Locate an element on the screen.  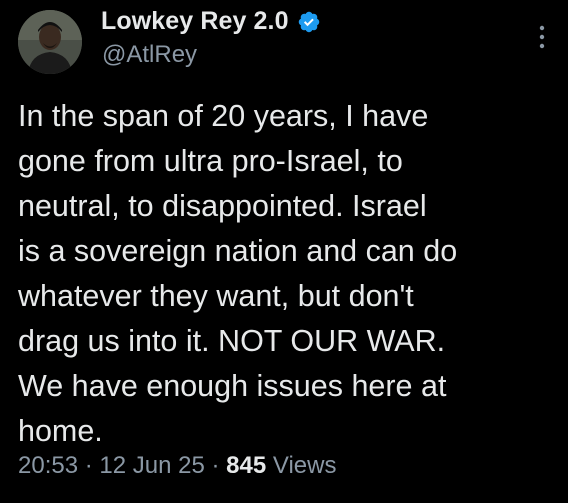
tweet-text-line: drag us into it. NOT OUR WAR. is located at coordinates (232, 341).